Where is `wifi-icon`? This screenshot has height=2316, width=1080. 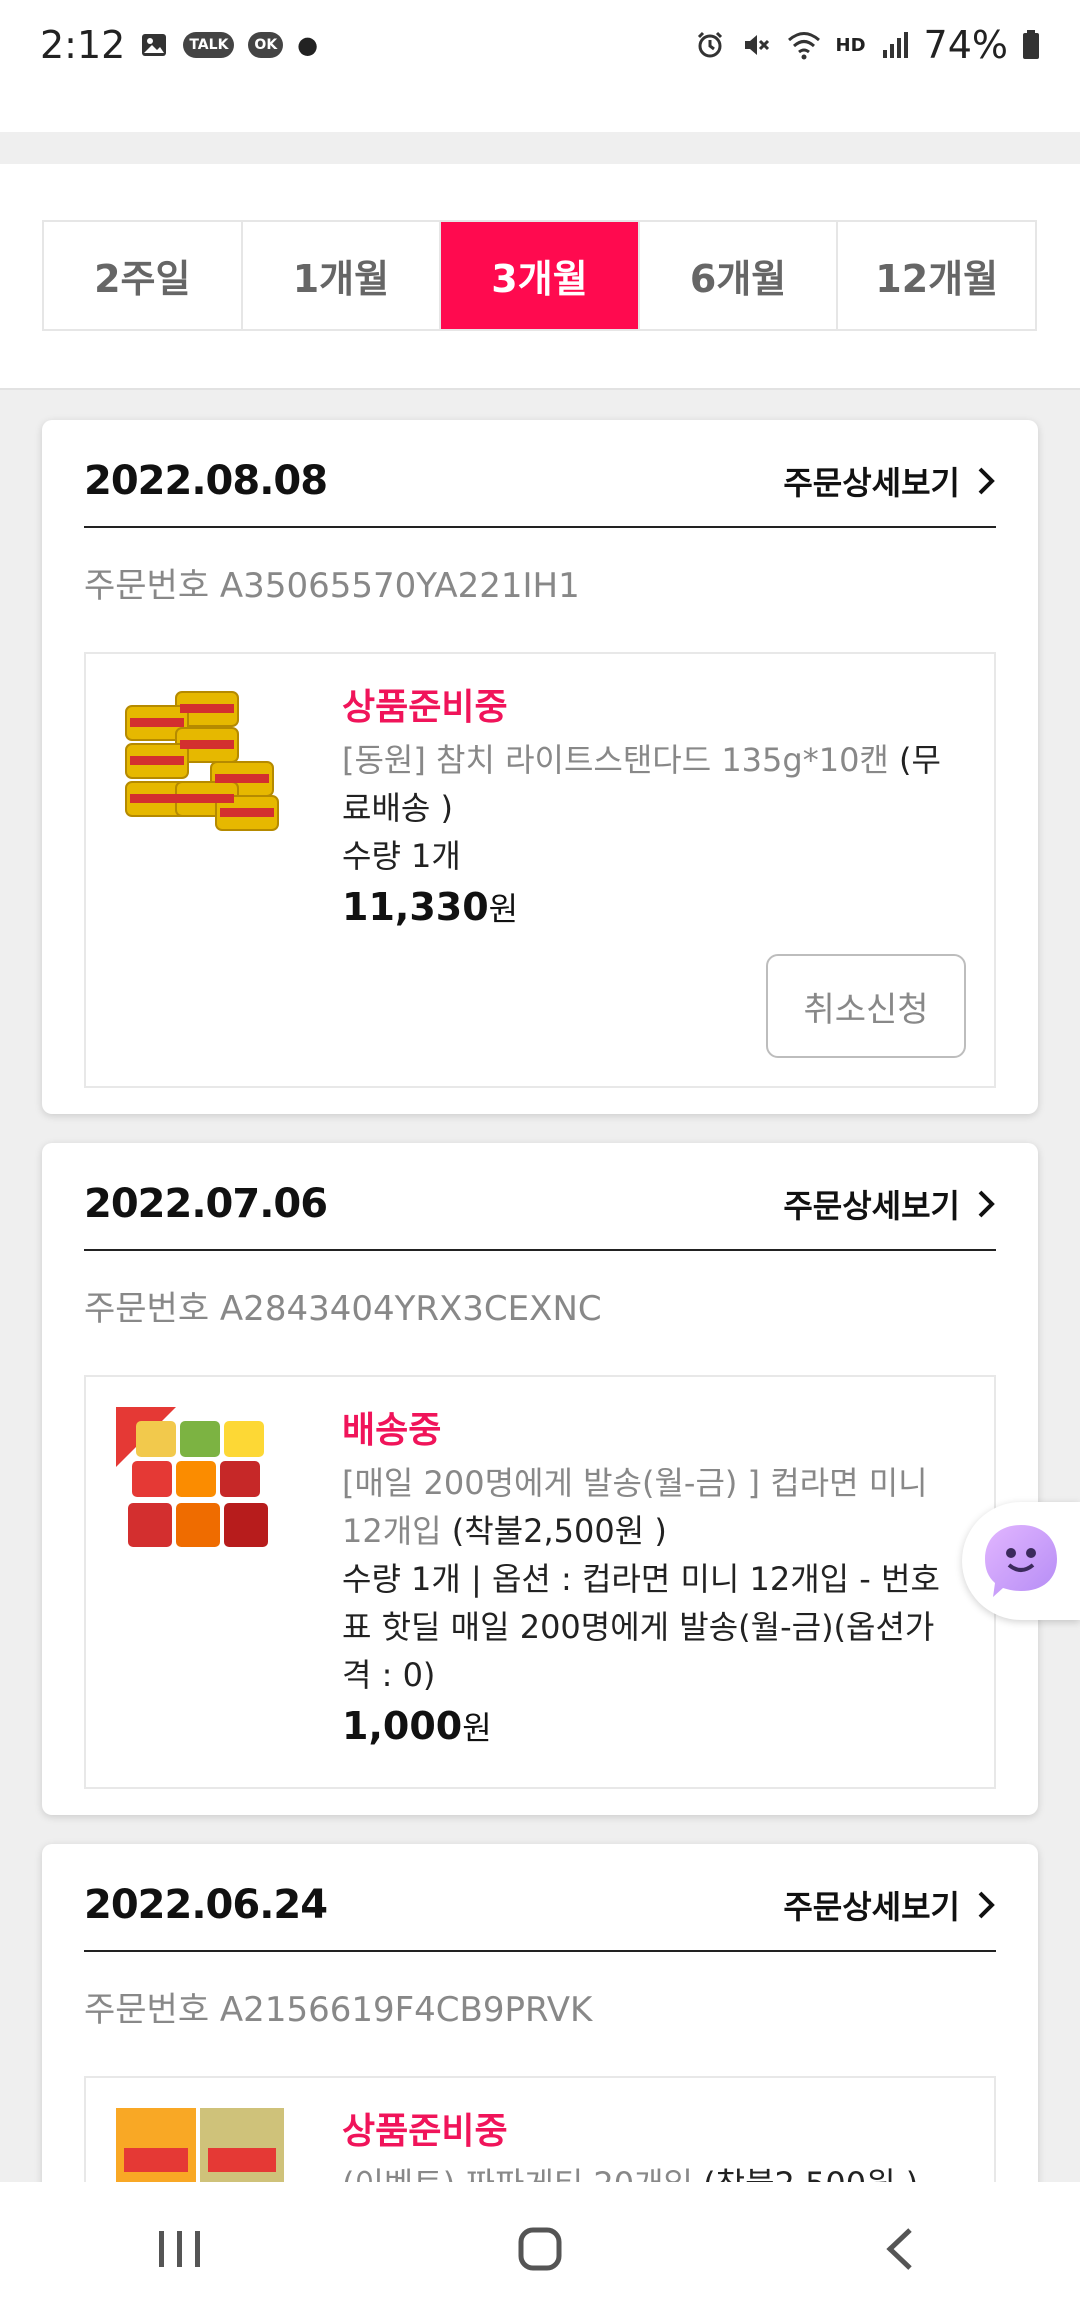 wifi-icon is located at coordinates (804, 45).